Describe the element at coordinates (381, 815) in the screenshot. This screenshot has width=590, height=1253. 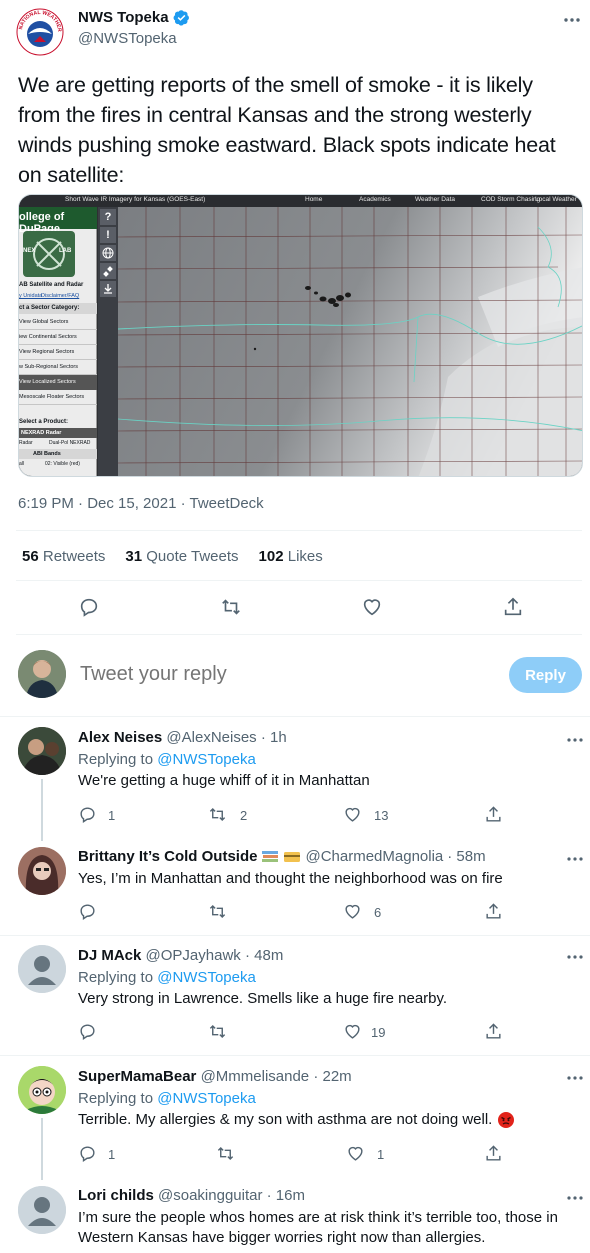
I see `like-count: 13` at that location.